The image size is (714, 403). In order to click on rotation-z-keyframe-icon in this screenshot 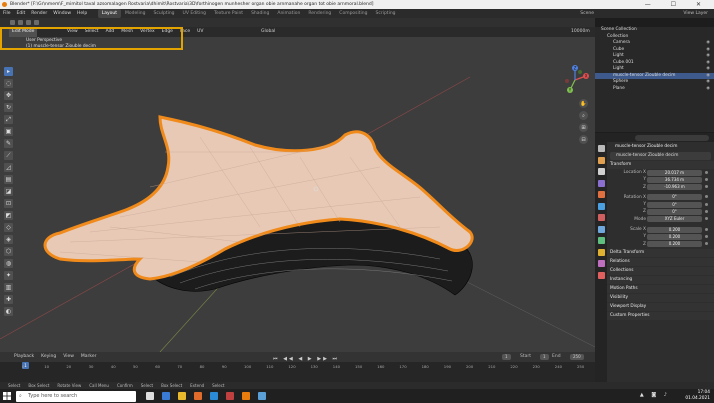, I will do `click(706, 211)`.